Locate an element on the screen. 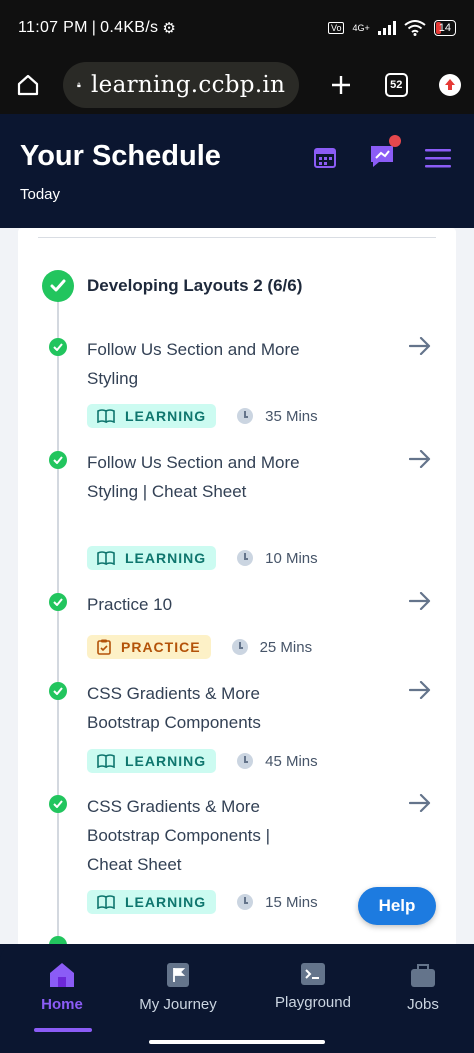 The width and height of the screenshot is (474, 1053). browser-toolbar: learning.ccbp.in 52 is located at coordinates (237, 85).